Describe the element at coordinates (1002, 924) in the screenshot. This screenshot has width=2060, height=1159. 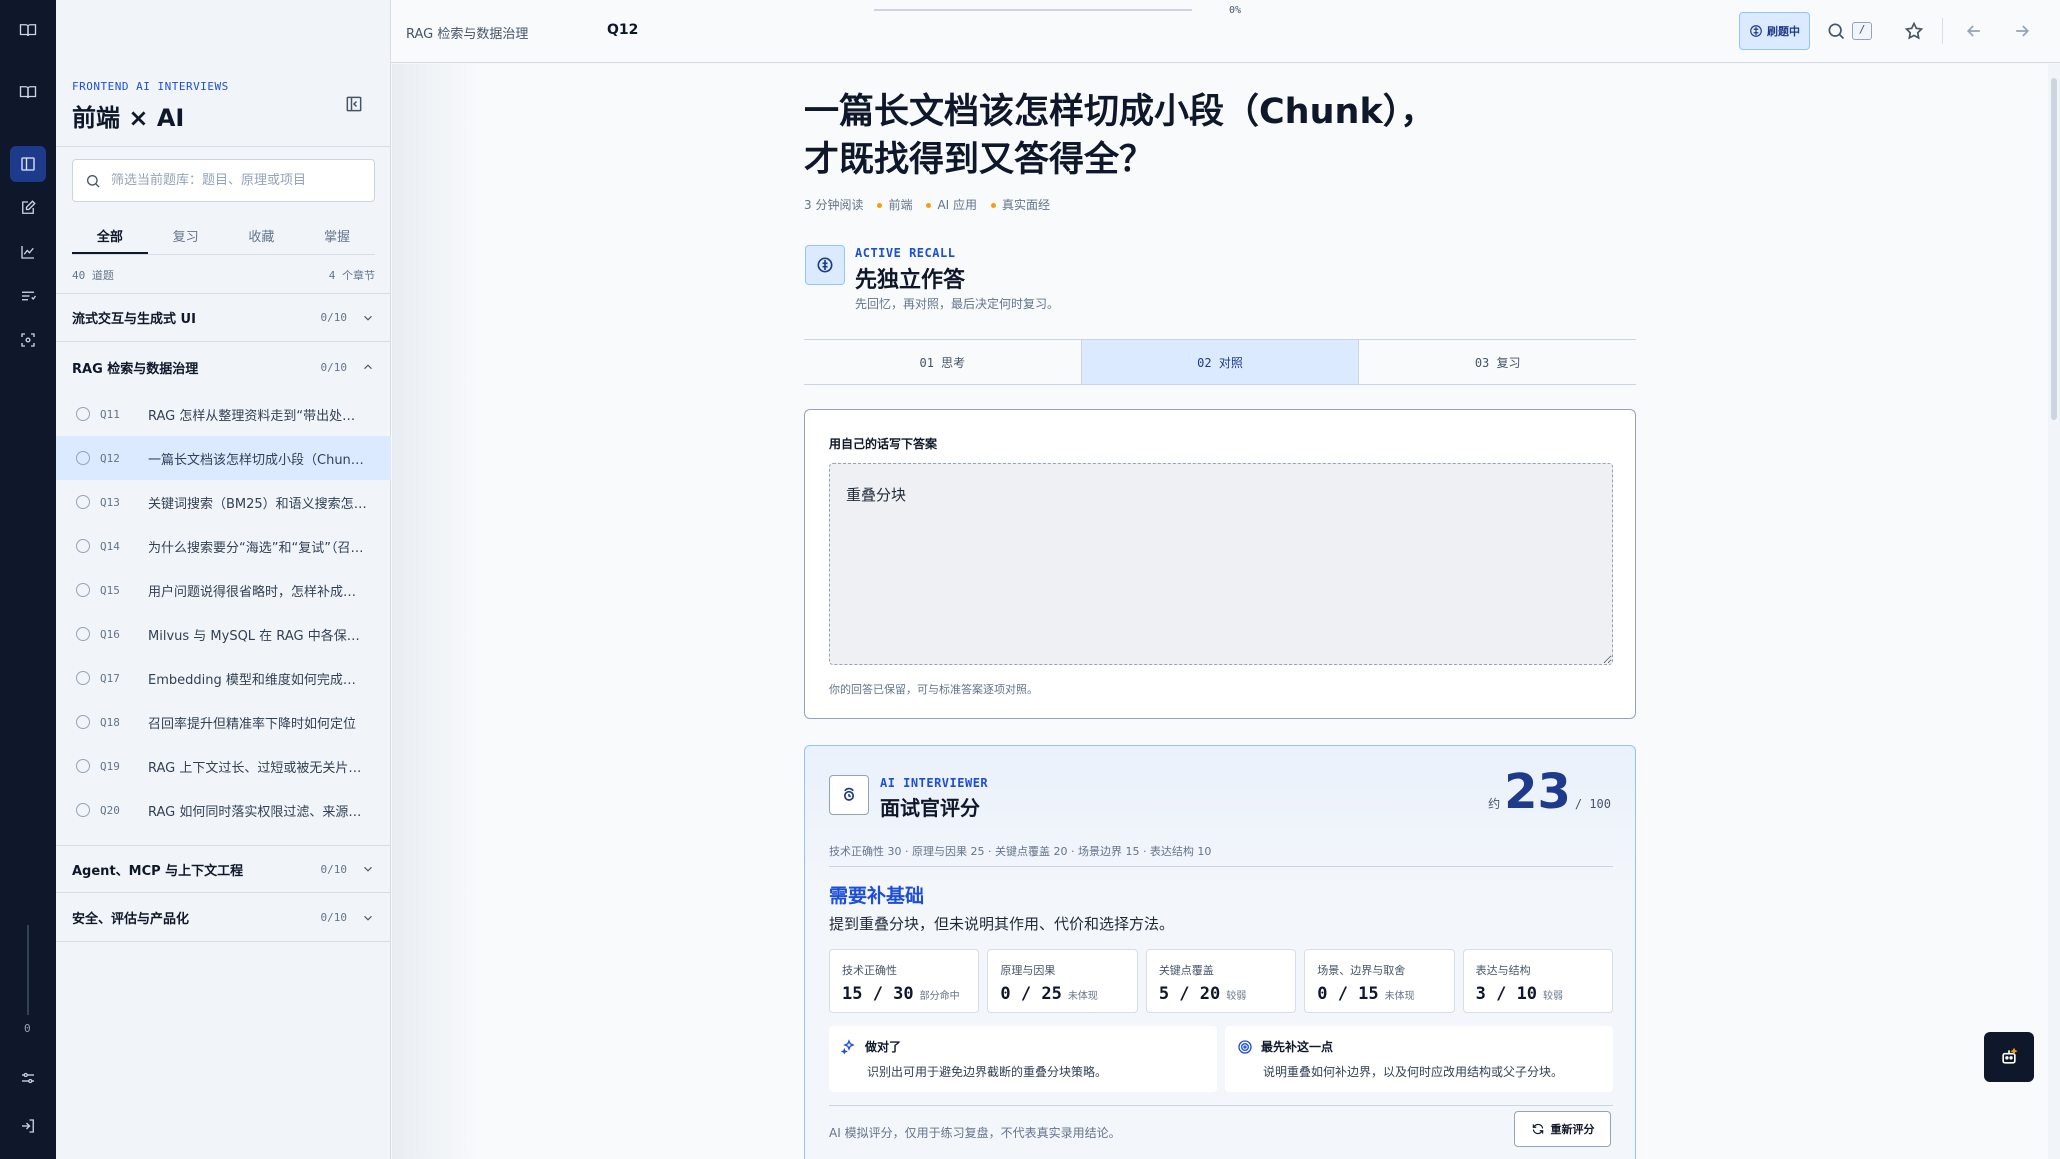
I see `verdict-description: 提到重叠分块，但未说明其作用、代价和选择方法。` at that location.